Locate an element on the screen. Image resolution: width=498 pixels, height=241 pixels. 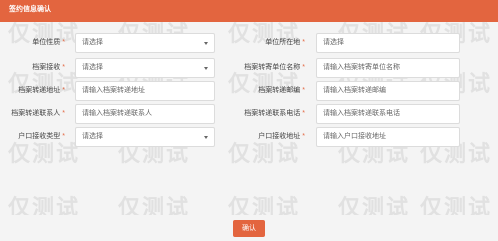
hukou-receive-address-input: 请输入户口接收地址 is located at coordinates (388, 137).